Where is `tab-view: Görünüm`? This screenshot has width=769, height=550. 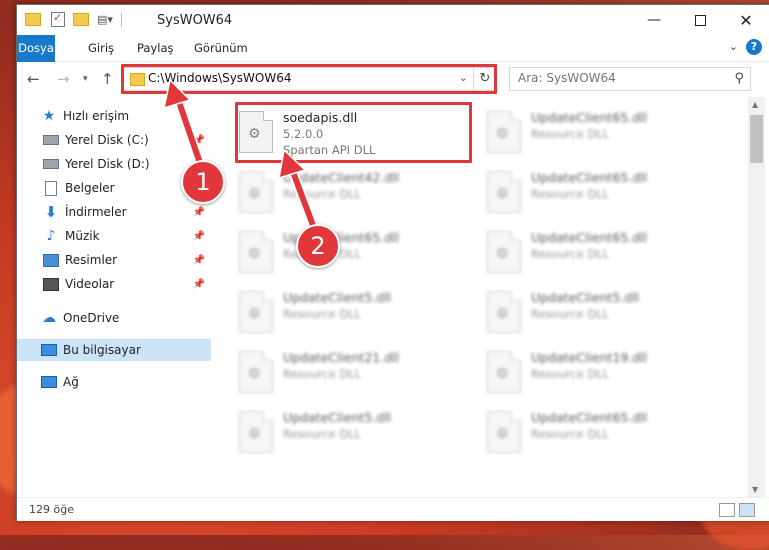
tab-view: Görünüm is located at coordinates (221, 48).